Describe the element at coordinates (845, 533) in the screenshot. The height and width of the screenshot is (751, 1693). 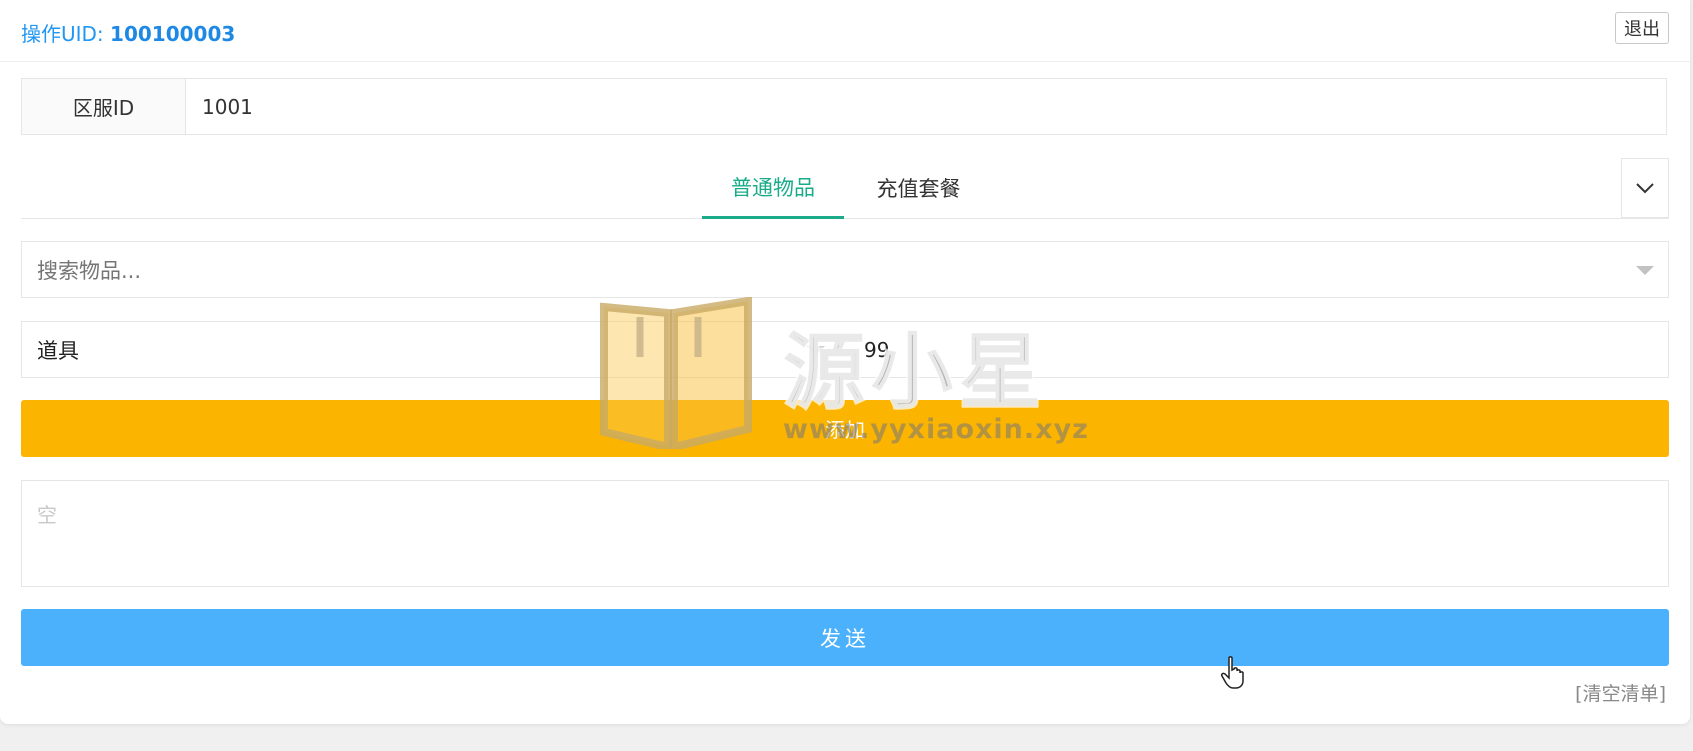
I see `item-list: 空` at that location.